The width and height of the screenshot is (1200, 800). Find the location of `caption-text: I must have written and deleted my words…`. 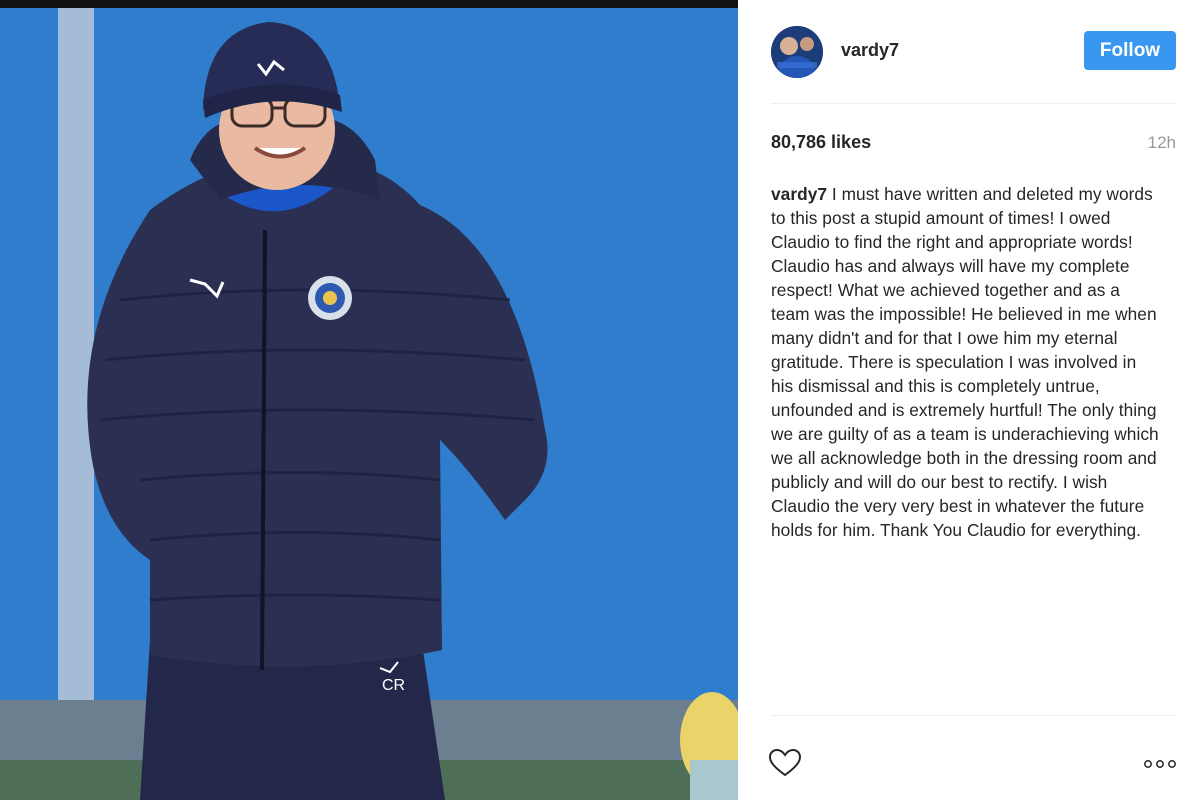

caption-text: I must have written and deleted my words… is located at coordinates (965, 362).